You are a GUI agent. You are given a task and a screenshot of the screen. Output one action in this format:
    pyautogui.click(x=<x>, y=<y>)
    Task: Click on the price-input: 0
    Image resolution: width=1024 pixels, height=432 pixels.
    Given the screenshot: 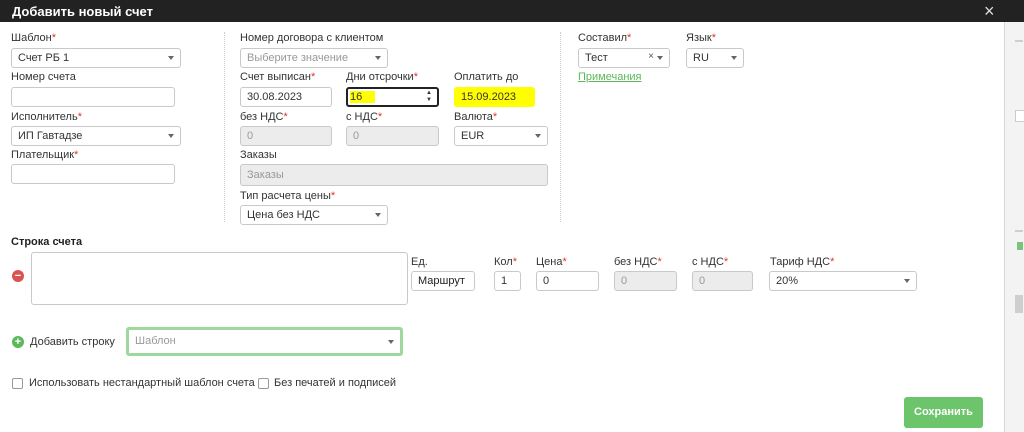 What is the action you would take?
    pyautogui.click(x=567, y=281)
    